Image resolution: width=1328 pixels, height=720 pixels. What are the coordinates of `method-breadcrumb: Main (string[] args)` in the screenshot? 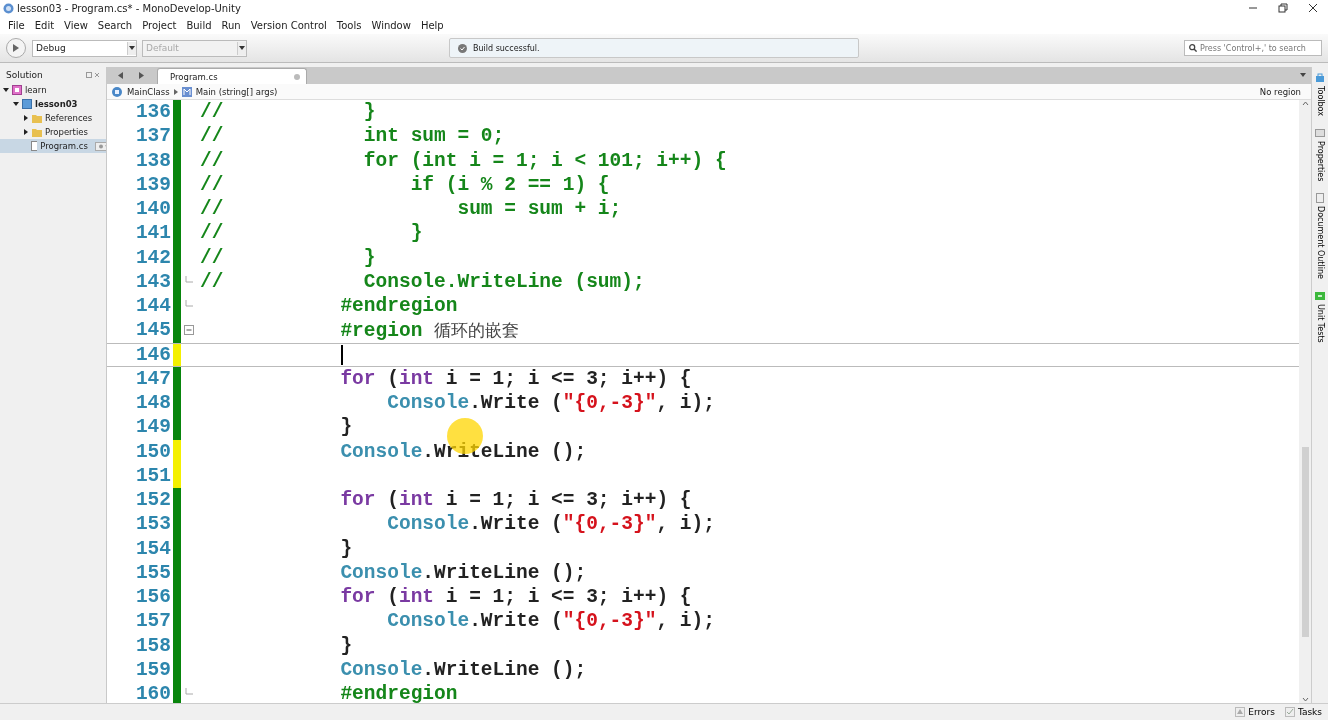 It's located at (236, 91).